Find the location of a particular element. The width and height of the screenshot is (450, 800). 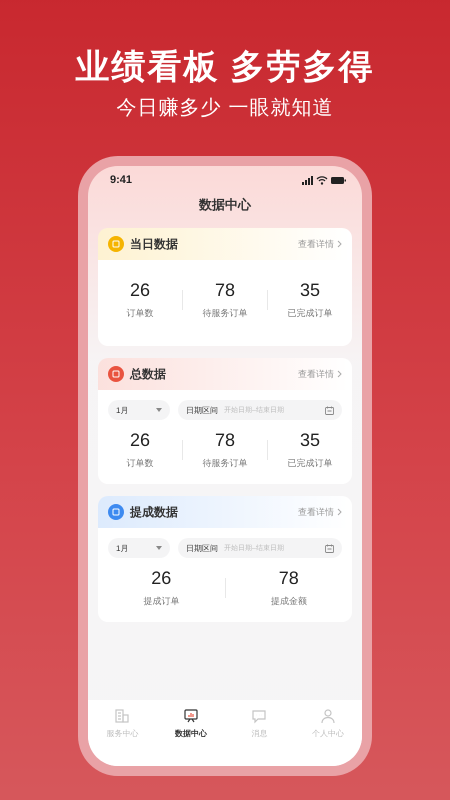

status-time: 9:41 is located at coordinates (121, 180).